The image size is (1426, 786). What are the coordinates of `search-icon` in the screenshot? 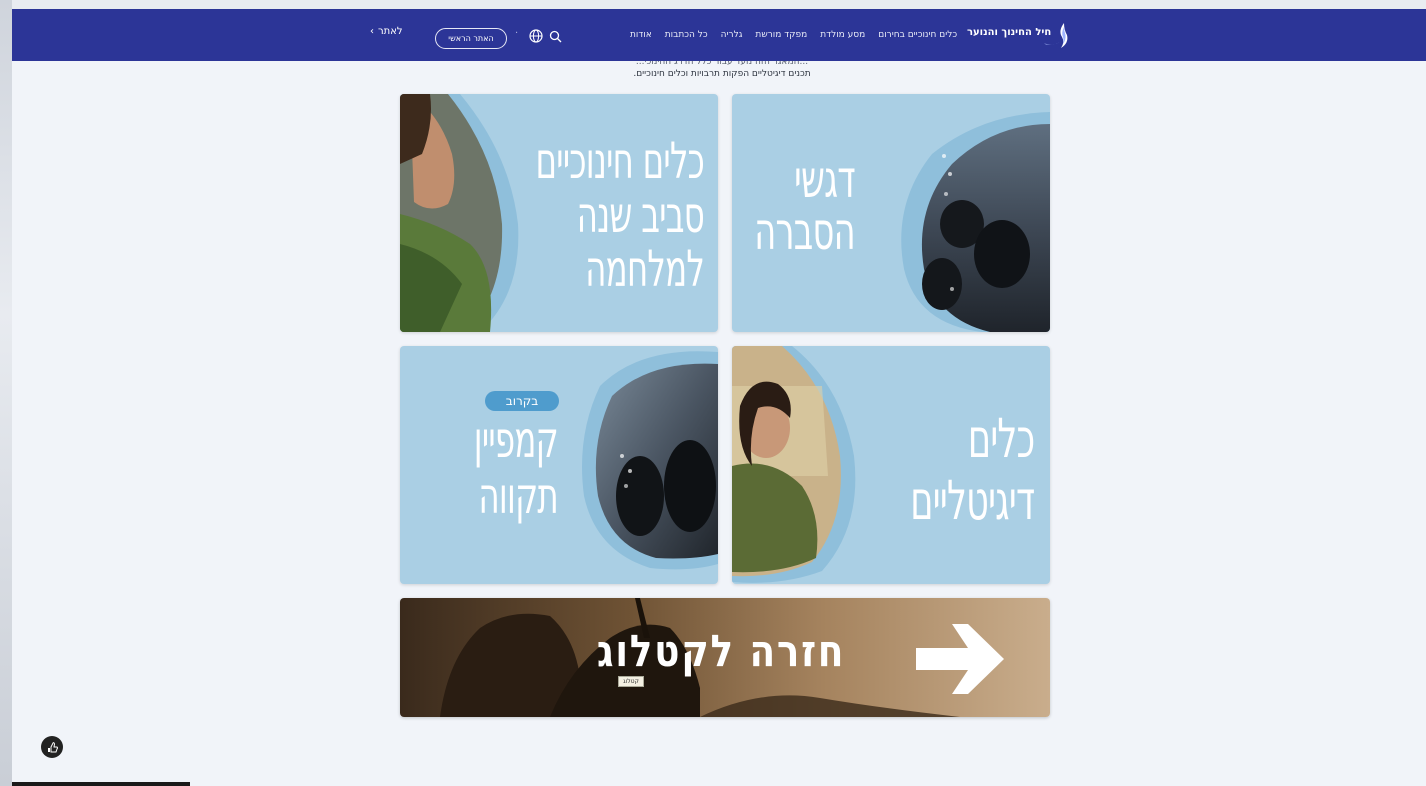 It's located at (555, 36).